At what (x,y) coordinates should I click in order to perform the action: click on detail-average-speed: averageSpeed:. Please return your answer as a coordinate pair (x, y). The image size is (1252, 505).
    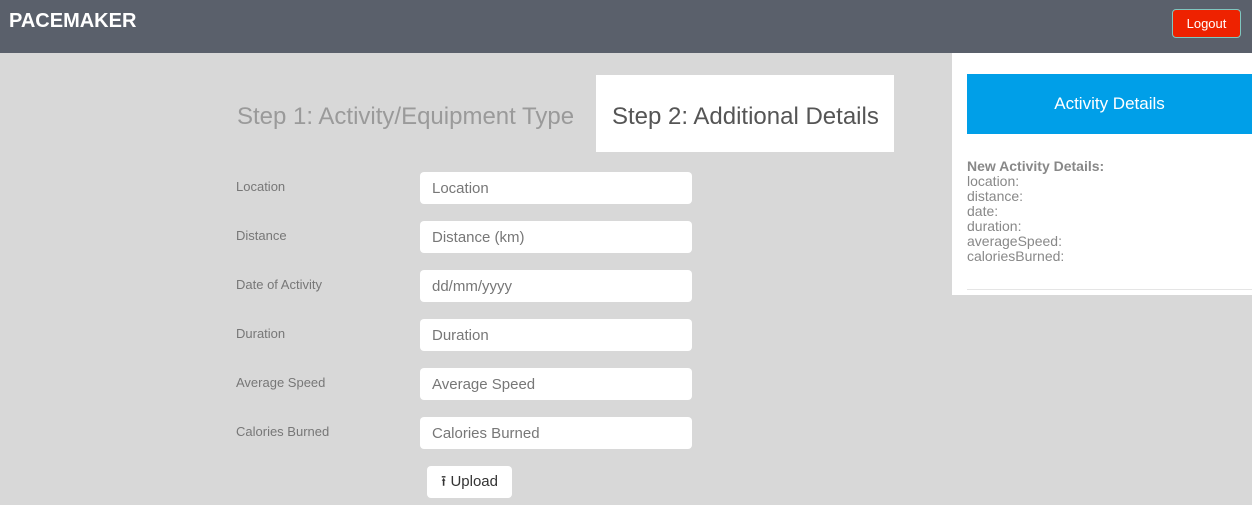
    Looking at the image, I should click on (1014, 241).